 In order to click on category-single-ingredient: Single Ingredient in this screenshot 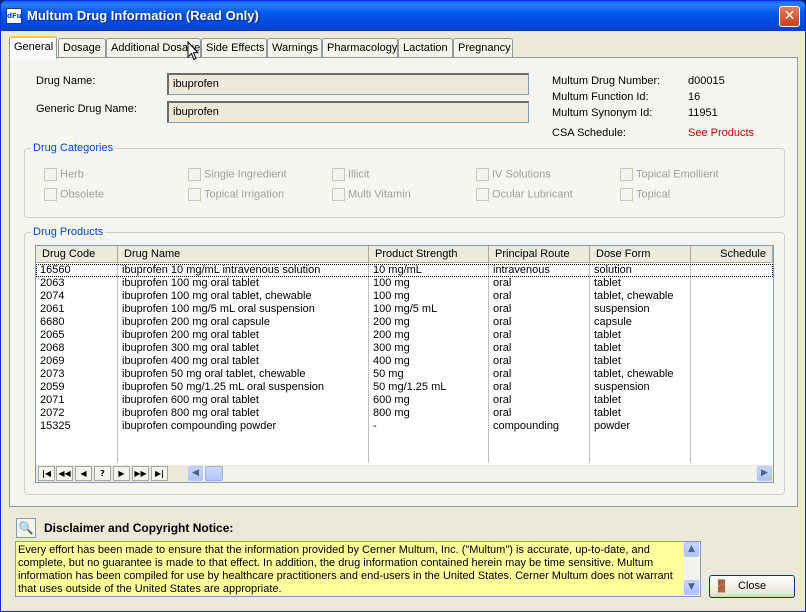, I will do `click(237, 175)`.